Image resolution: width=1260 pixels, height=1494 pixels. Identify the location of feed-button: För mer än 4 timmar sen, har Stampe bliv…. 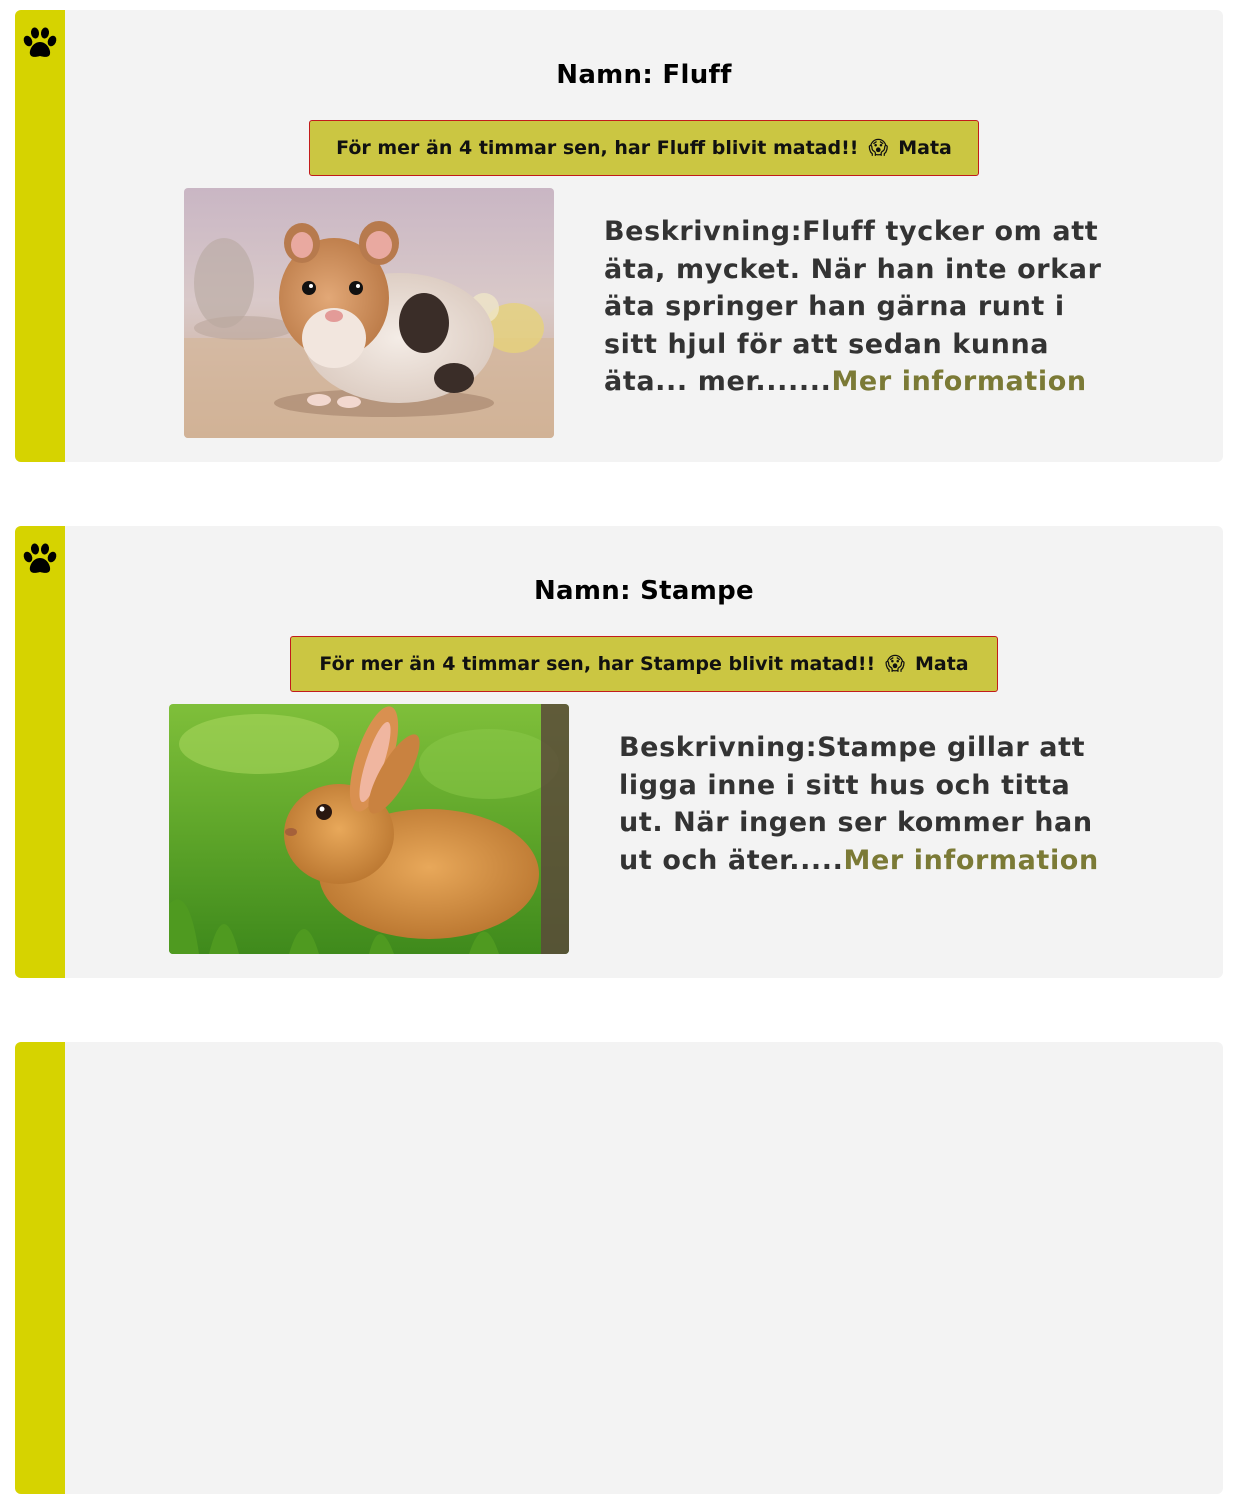
(644, 664).